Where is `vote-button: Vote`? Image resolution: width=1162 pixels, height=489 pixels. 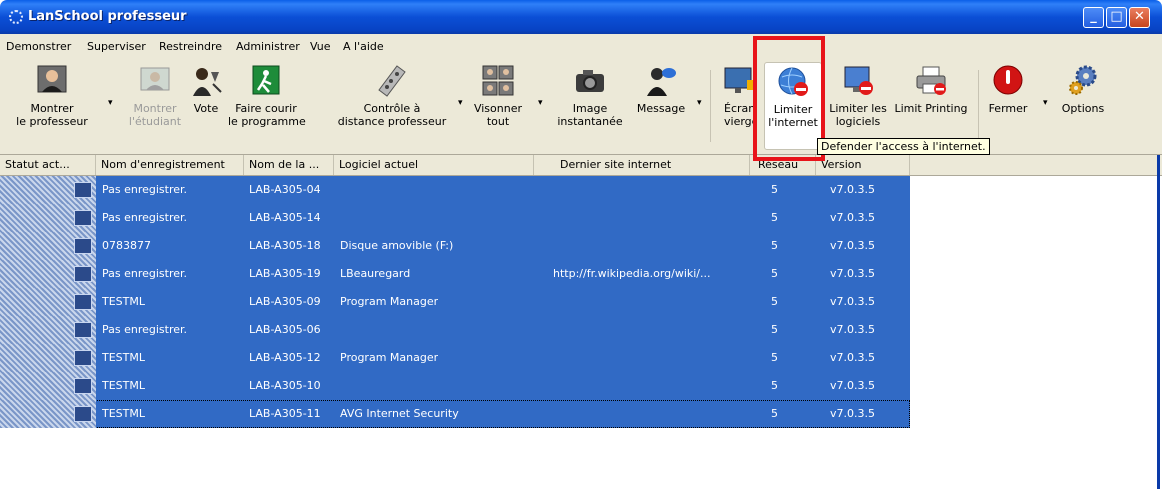 vote-button: Vote is located at coordinates (206, 89).